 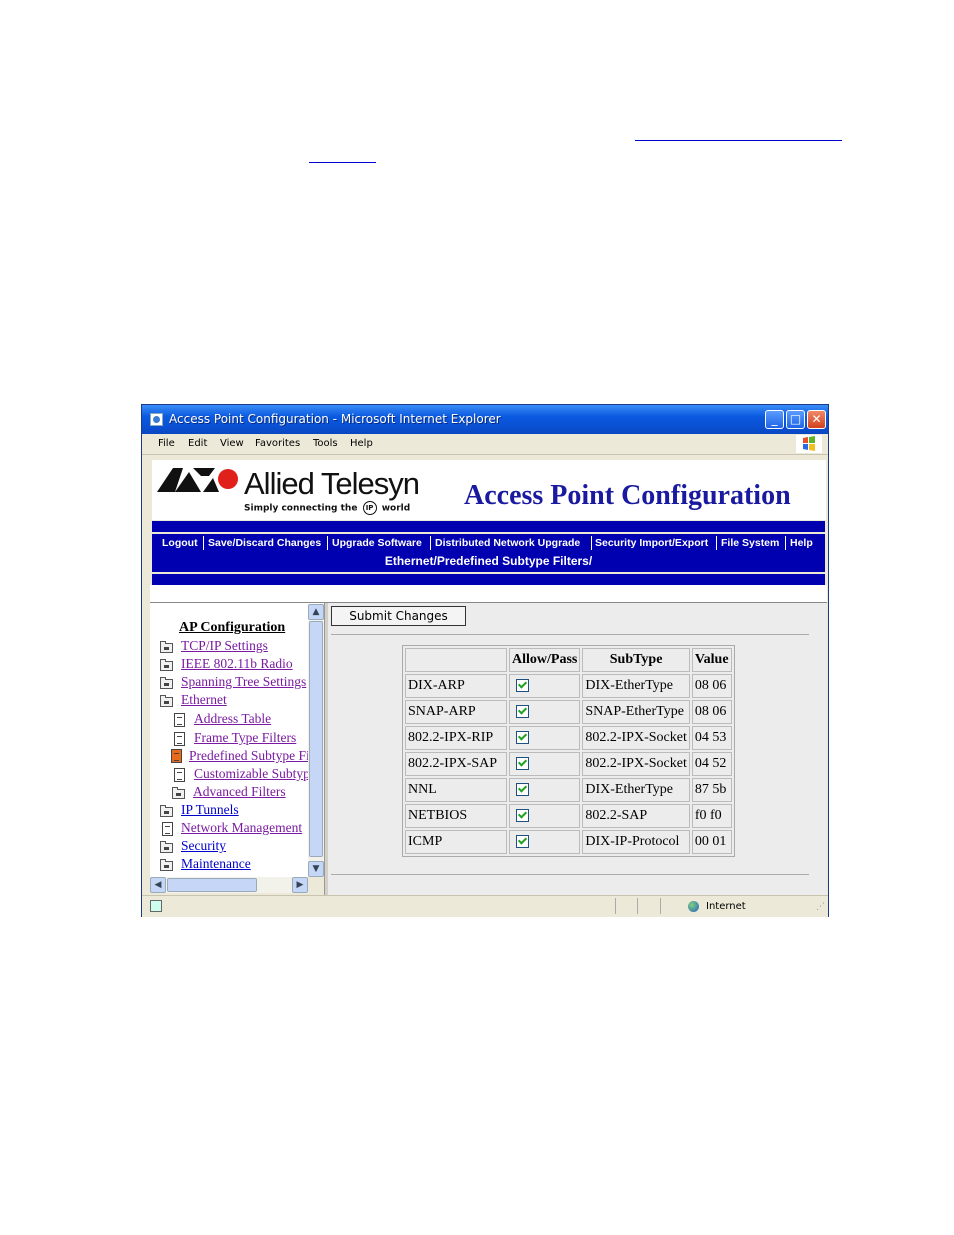 I want to click on sidebar-vertical-scrollbar: ▲ ▼, so click(x=316, y=740).